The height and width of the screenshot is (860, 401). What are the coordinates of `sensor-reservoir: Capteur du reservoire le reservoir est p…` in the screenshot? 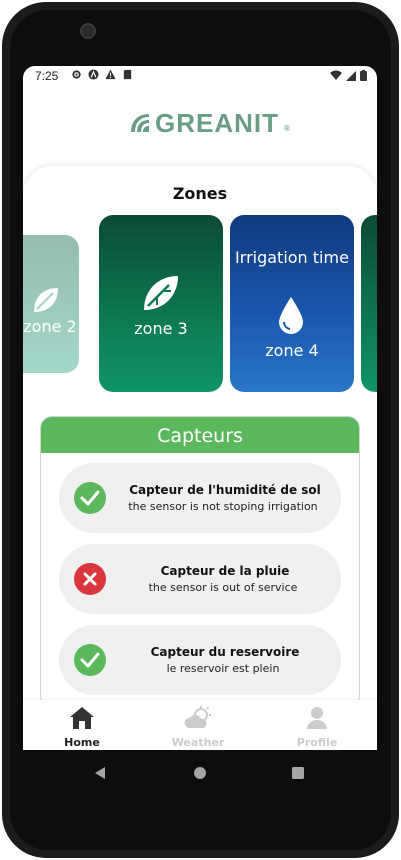 It's located at (200, 660).